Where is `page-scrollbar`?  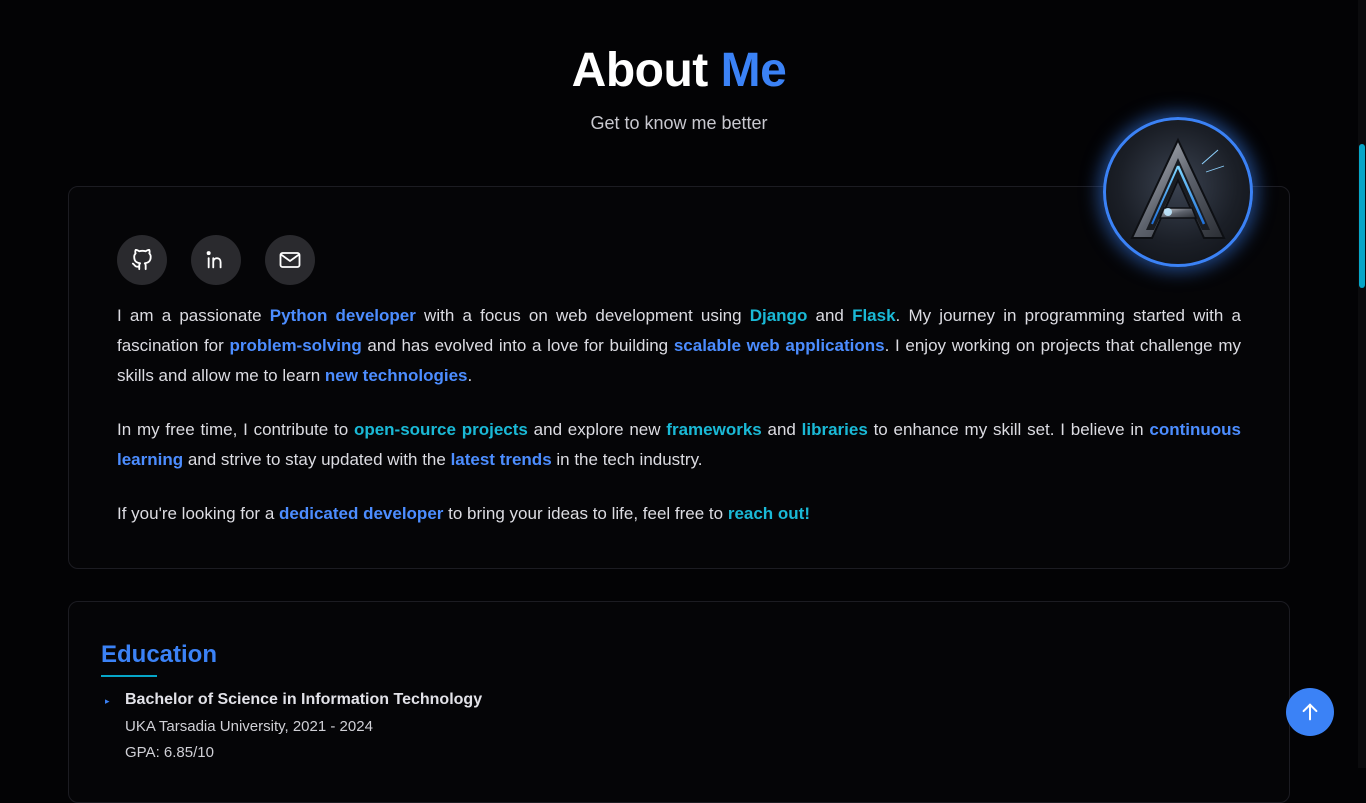
page-scrollbar is located at coordinates (1362, 384).